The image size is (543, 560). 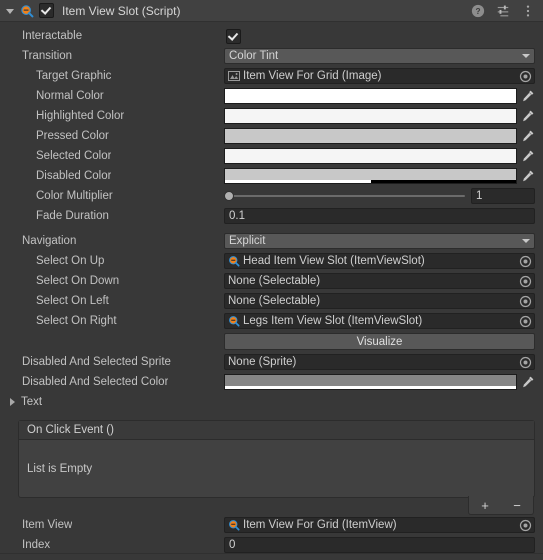 I want to click on bottom-divider, so click(x=271, y=553).